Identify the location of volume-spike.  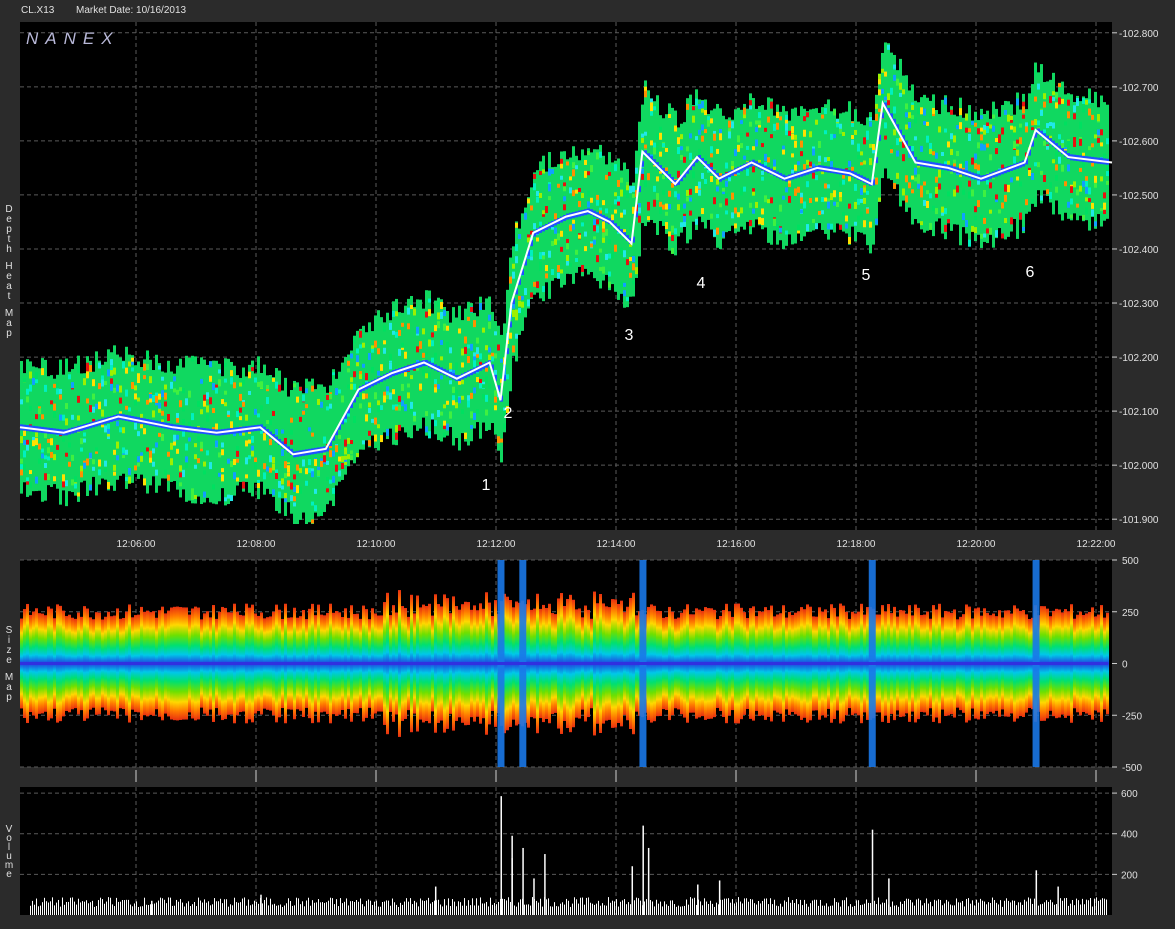
(1036, 892).